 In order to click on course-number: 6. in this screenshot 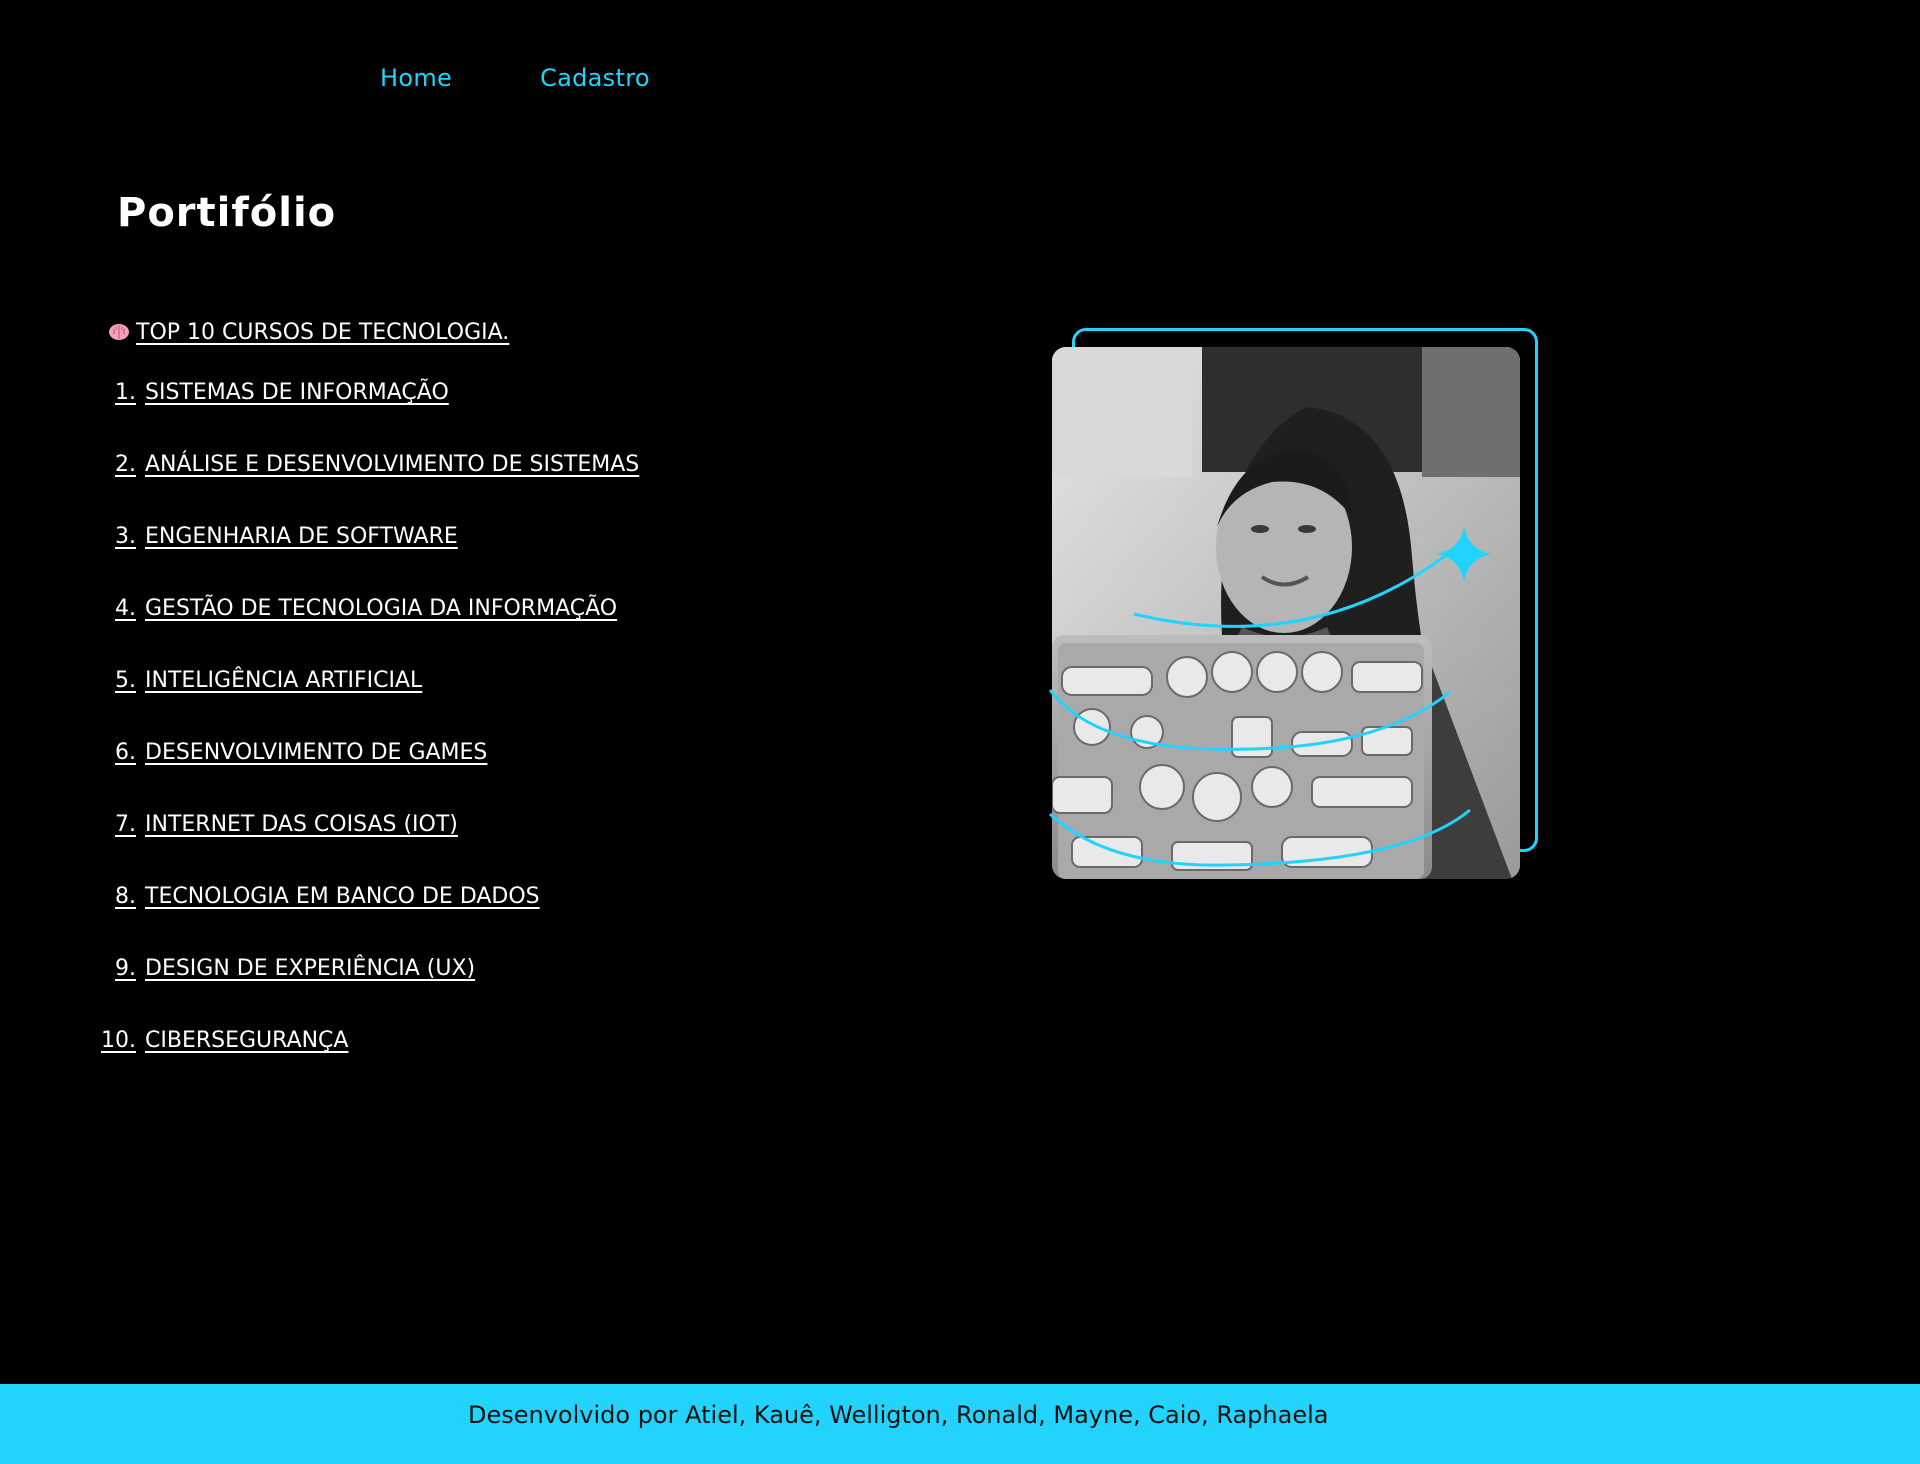, I will do `click(125, 752)`.